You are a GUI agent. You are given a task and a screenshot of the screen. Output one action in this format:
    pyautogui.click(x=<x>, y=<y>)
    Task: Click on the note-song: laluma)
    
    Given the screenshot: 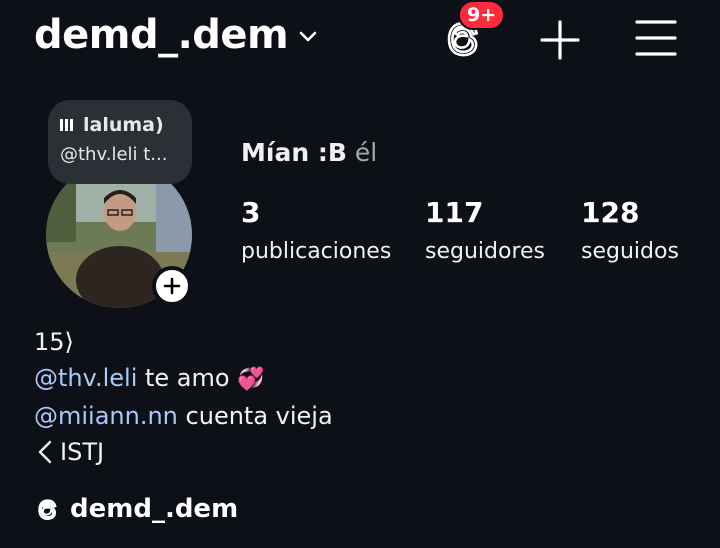 What is the action you would take?
    pyautogui.click(x=123, y=125)
    